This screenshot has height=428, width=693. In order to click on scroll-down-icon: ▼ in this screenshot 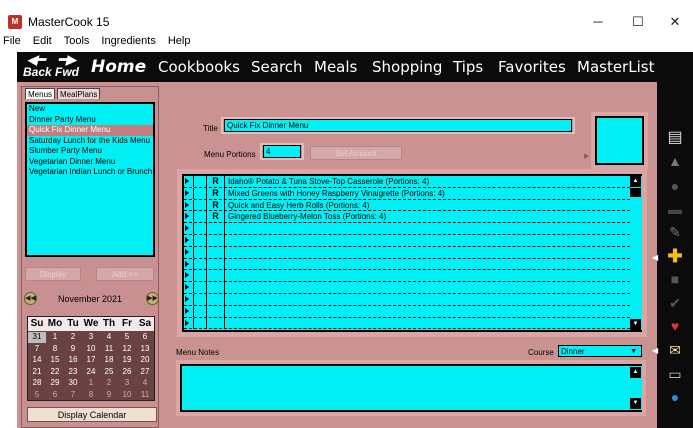, I will do `click(635, 324)`.